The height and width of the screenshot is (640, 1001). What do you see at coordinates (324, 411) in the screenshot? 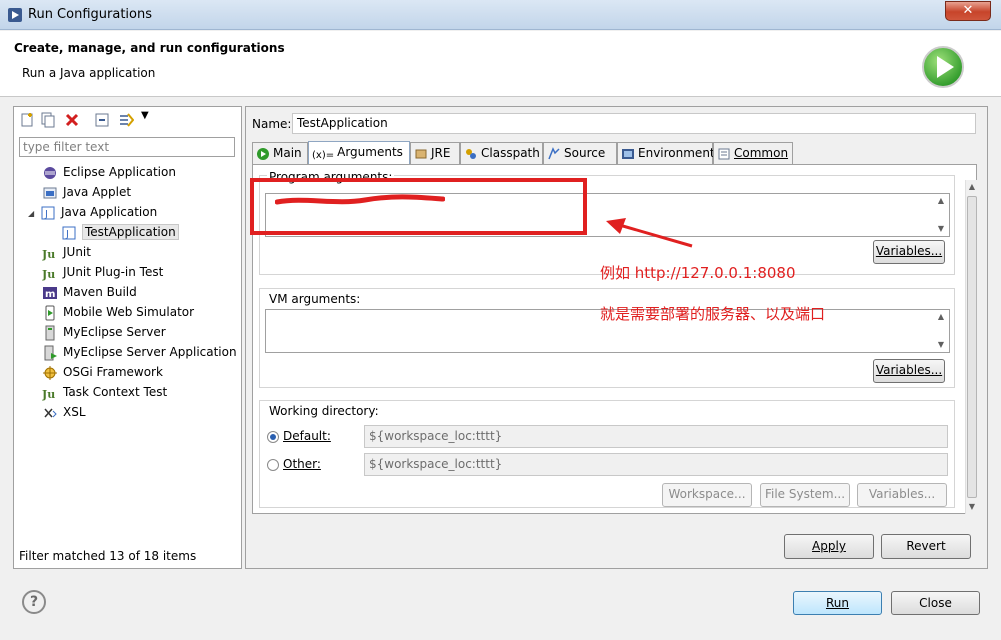
I see `working-directory-label: Working directory:` at bounding box center [324, 411].